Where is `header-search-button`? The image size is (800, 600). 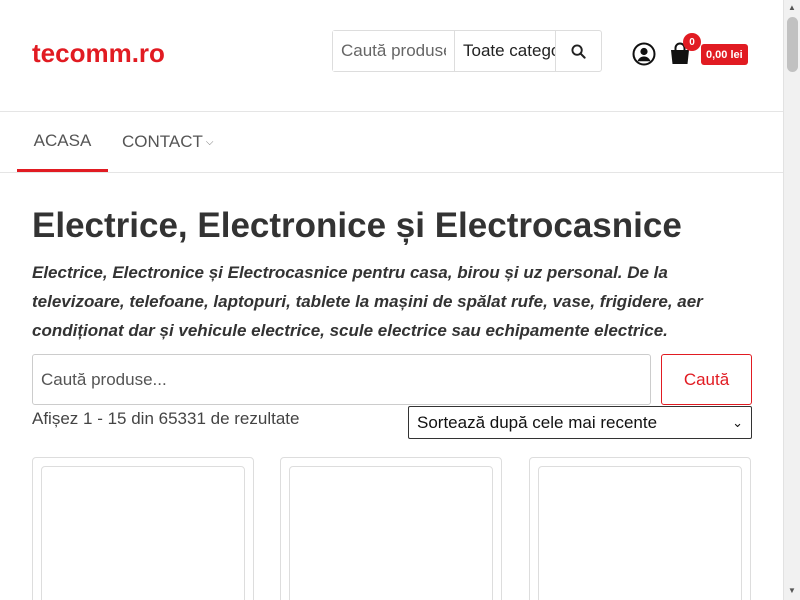
header-search-button is located at coordinates (578, 51).